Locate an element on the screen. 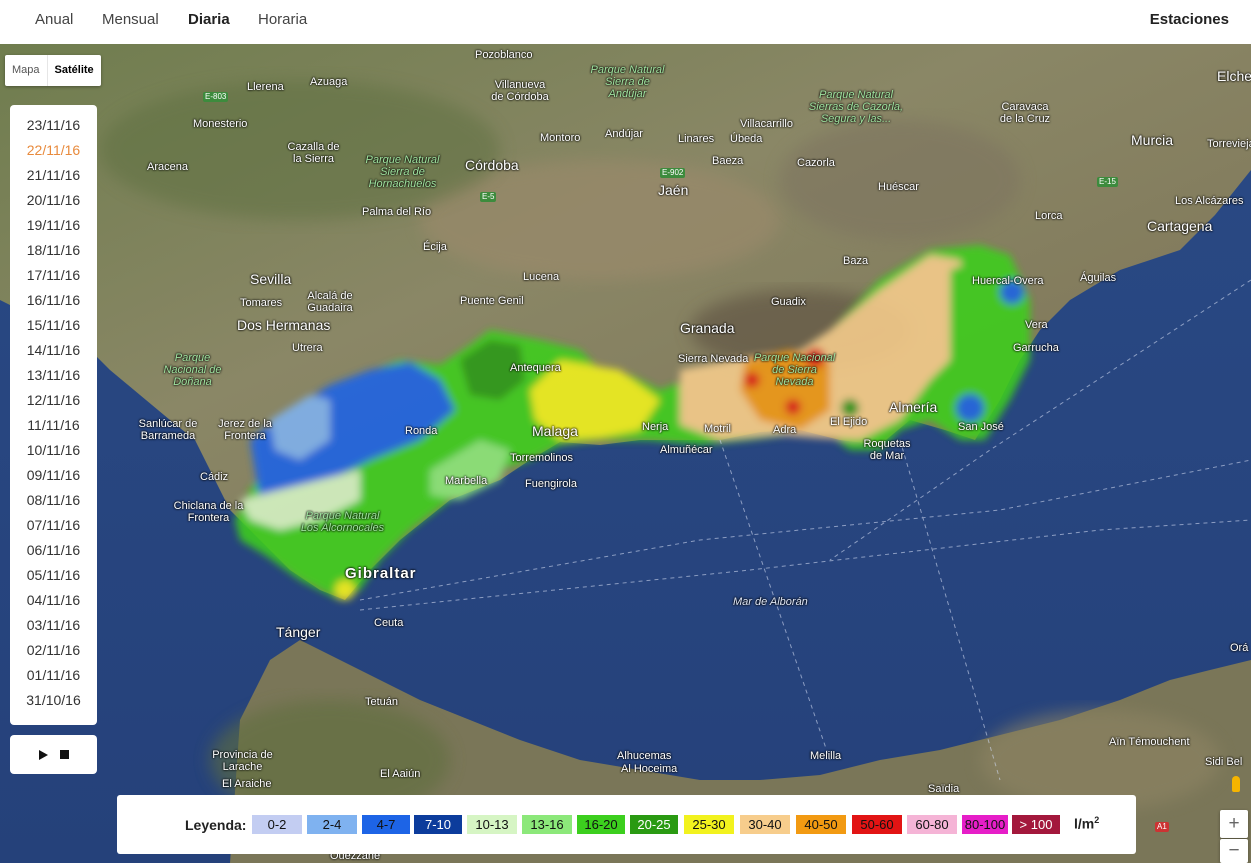  road-shield: E-902 is located at coordinates (673, 173).